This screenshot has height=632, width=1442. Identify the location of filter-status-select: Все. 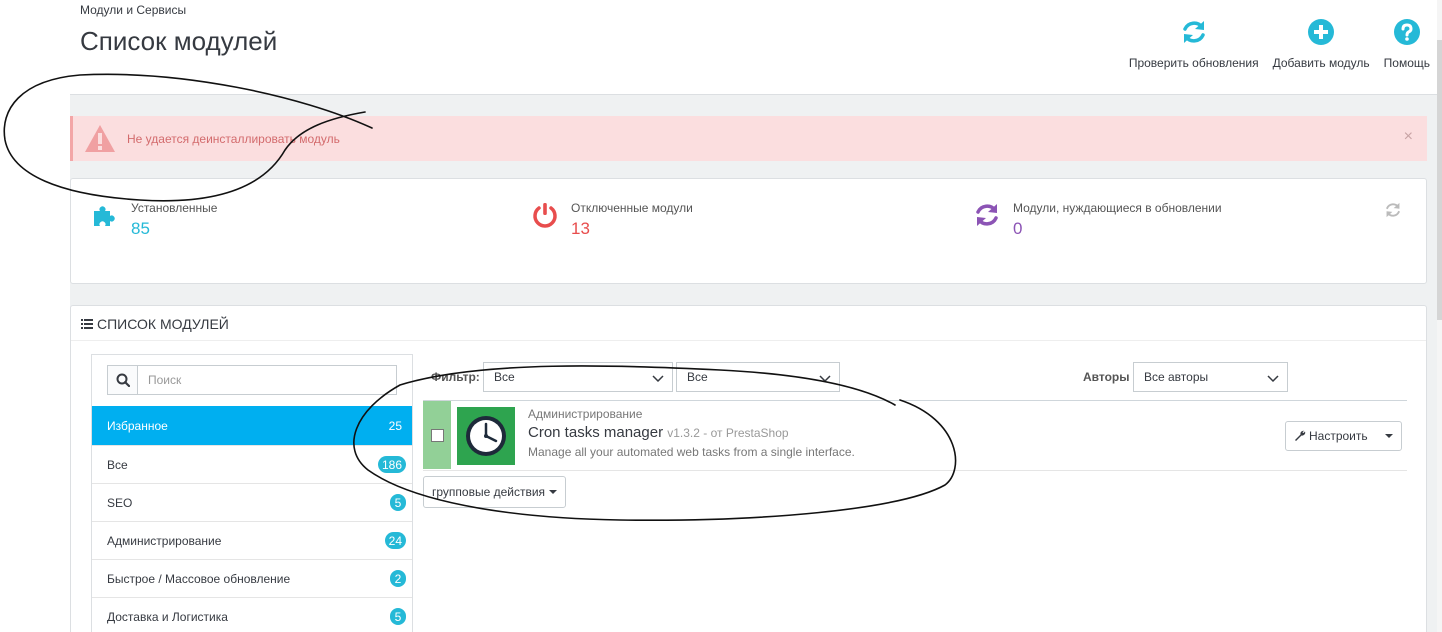
(578, 377).